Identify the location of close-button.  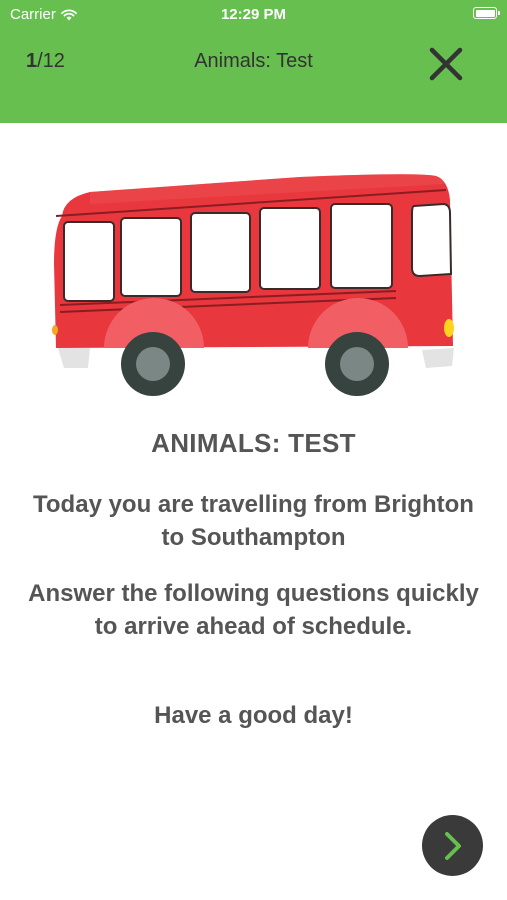
(446, 64).